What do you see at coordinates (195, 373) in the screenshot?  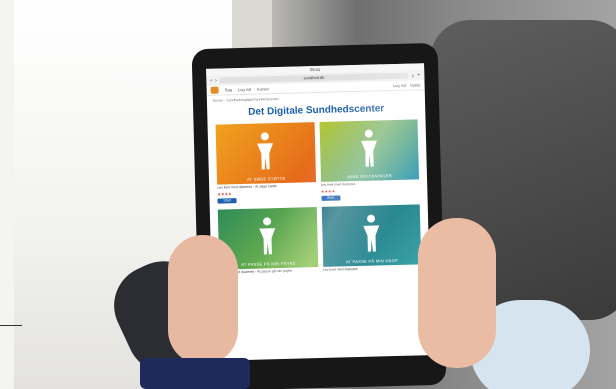 I see `sleeve-cuff` at bounding box center [195, 373].